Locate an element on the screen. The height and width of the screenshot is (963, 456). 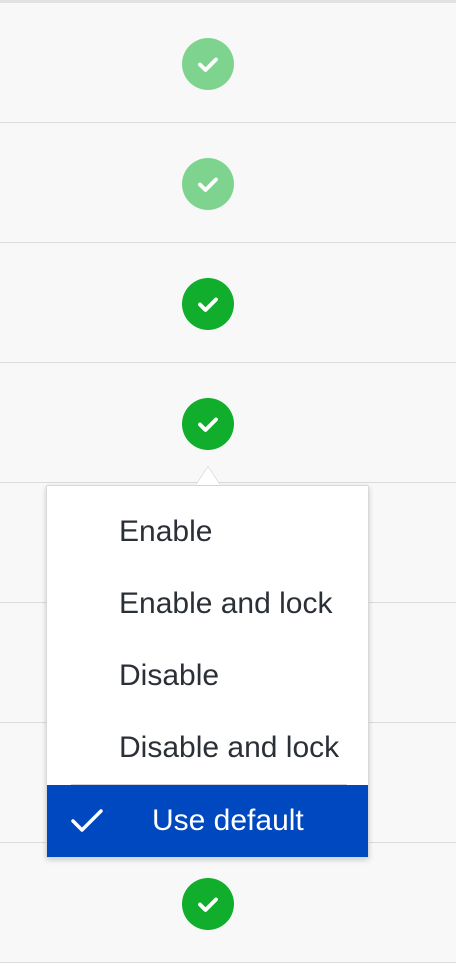
menu-item-disable: Disable is located at coordinates (207, 676).